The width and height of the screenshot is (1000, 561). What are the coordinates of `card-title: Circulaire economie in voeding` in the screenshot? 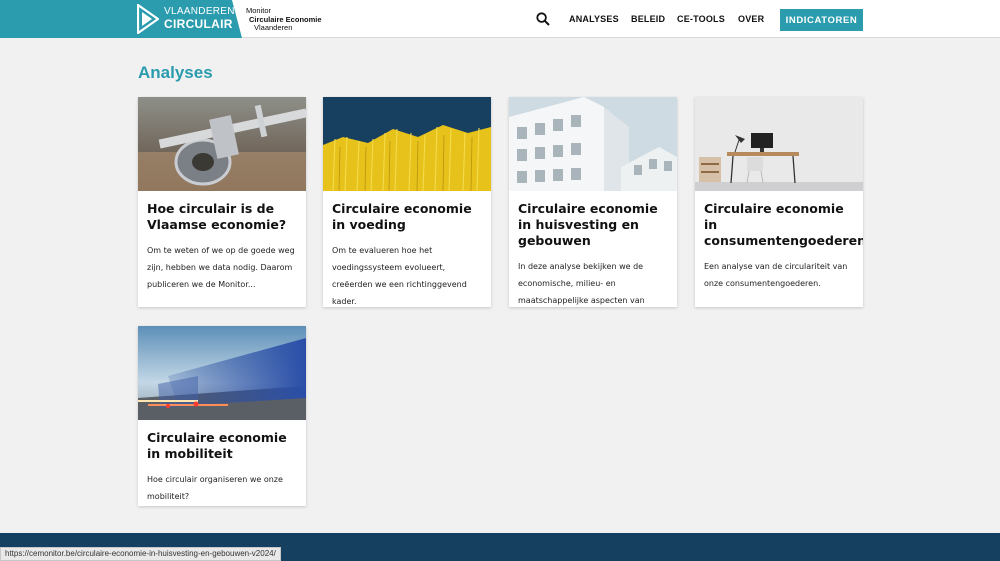 It's located at (402, 216).